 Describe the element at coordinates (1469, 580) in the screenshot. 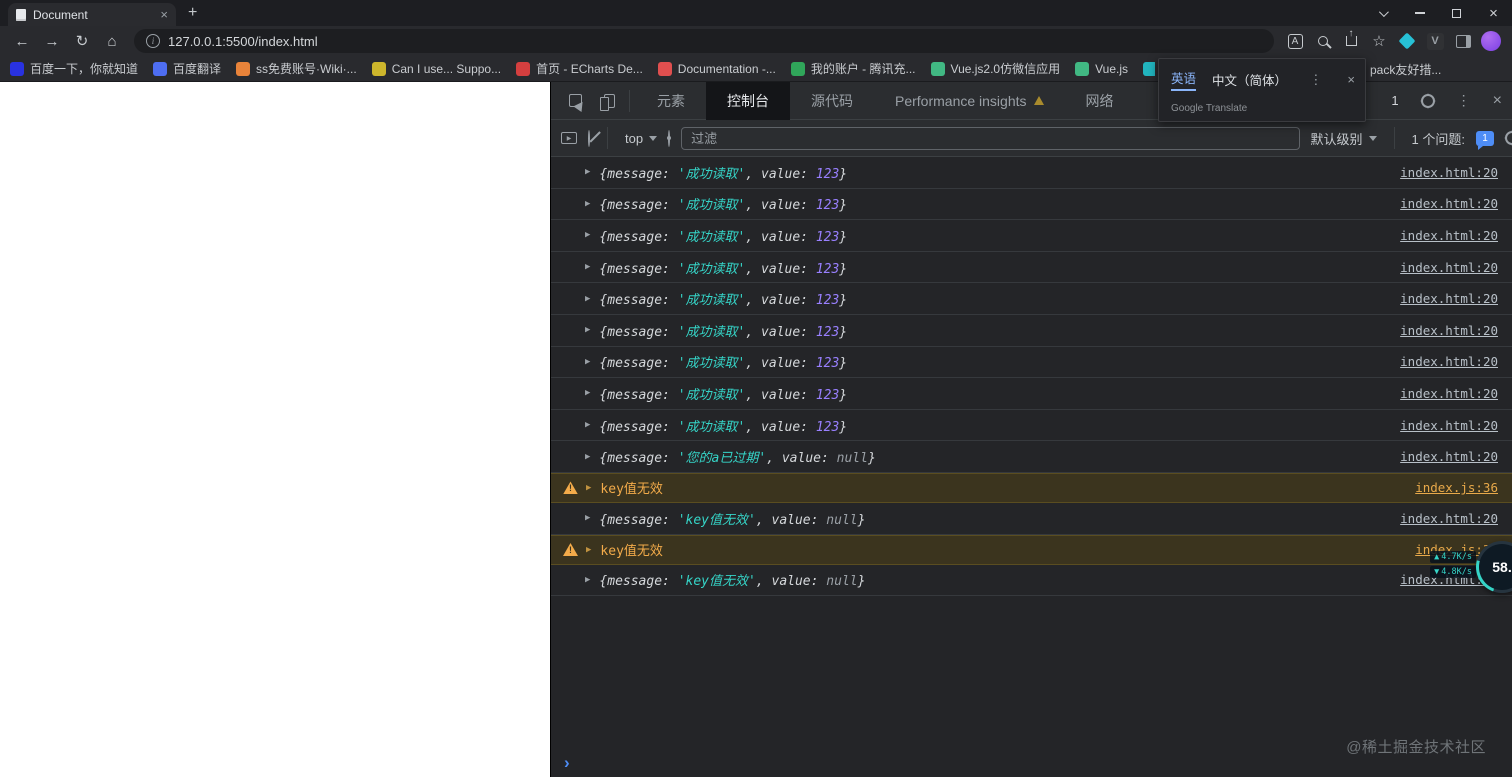

I see `speed-overlay-widget: ▲ 4.7K/s ▼ 4.8K/s 58.` at that location.